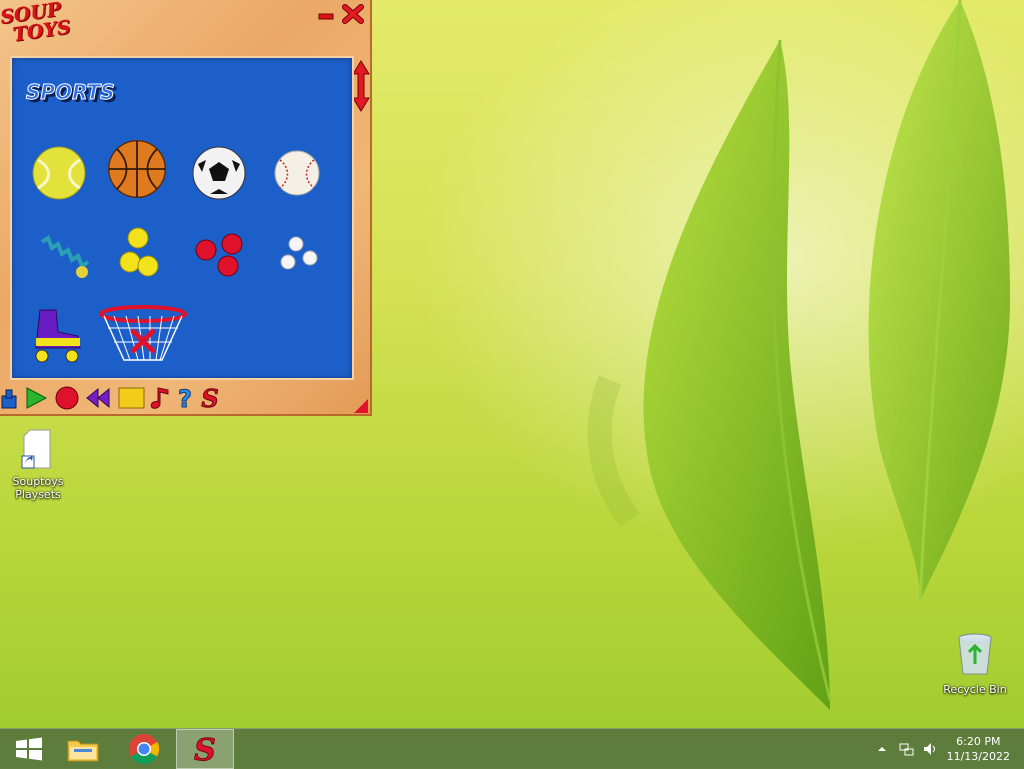 The height and width of the screenshot is (769, 1024). I want to click on souptoys-s-icon: S, so click(205, 749).